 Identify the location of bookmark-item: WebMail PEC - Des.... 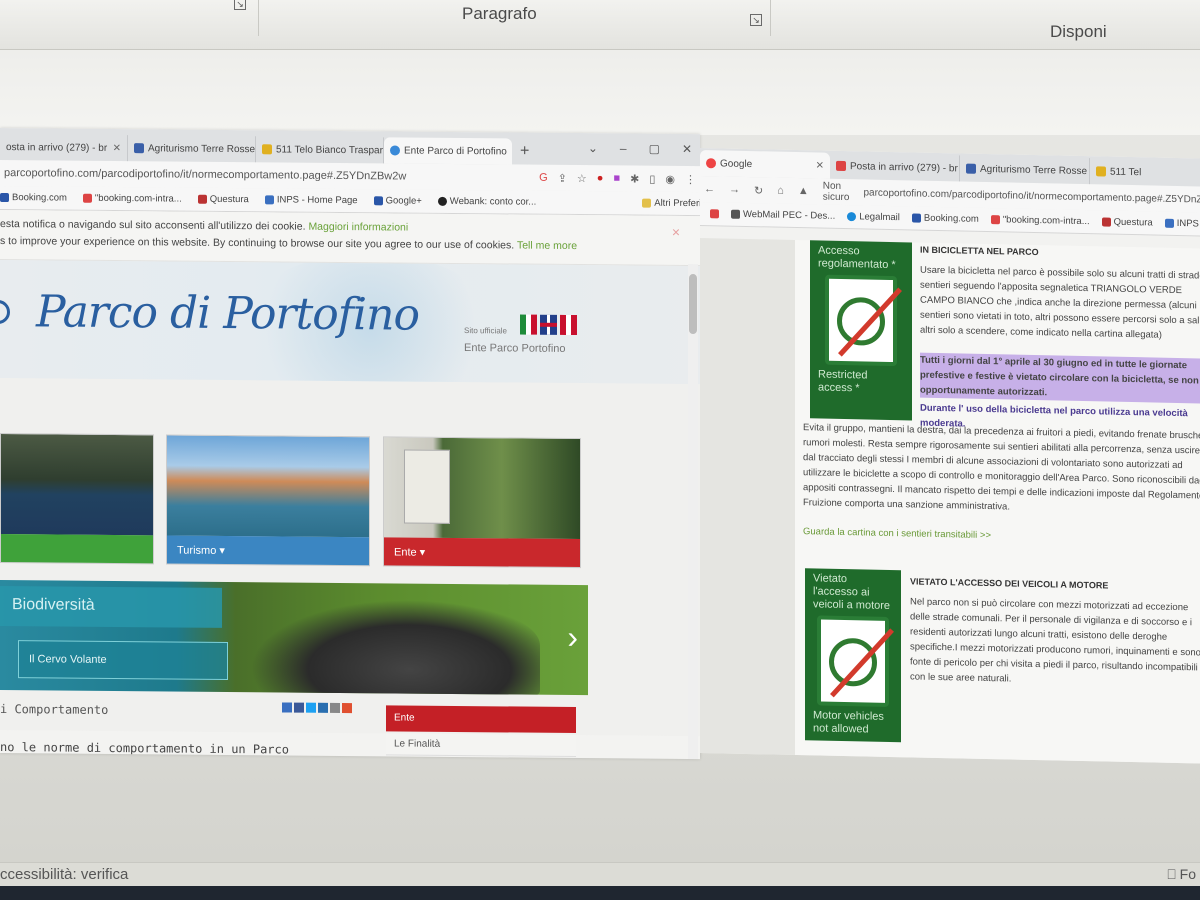
(783, 215).